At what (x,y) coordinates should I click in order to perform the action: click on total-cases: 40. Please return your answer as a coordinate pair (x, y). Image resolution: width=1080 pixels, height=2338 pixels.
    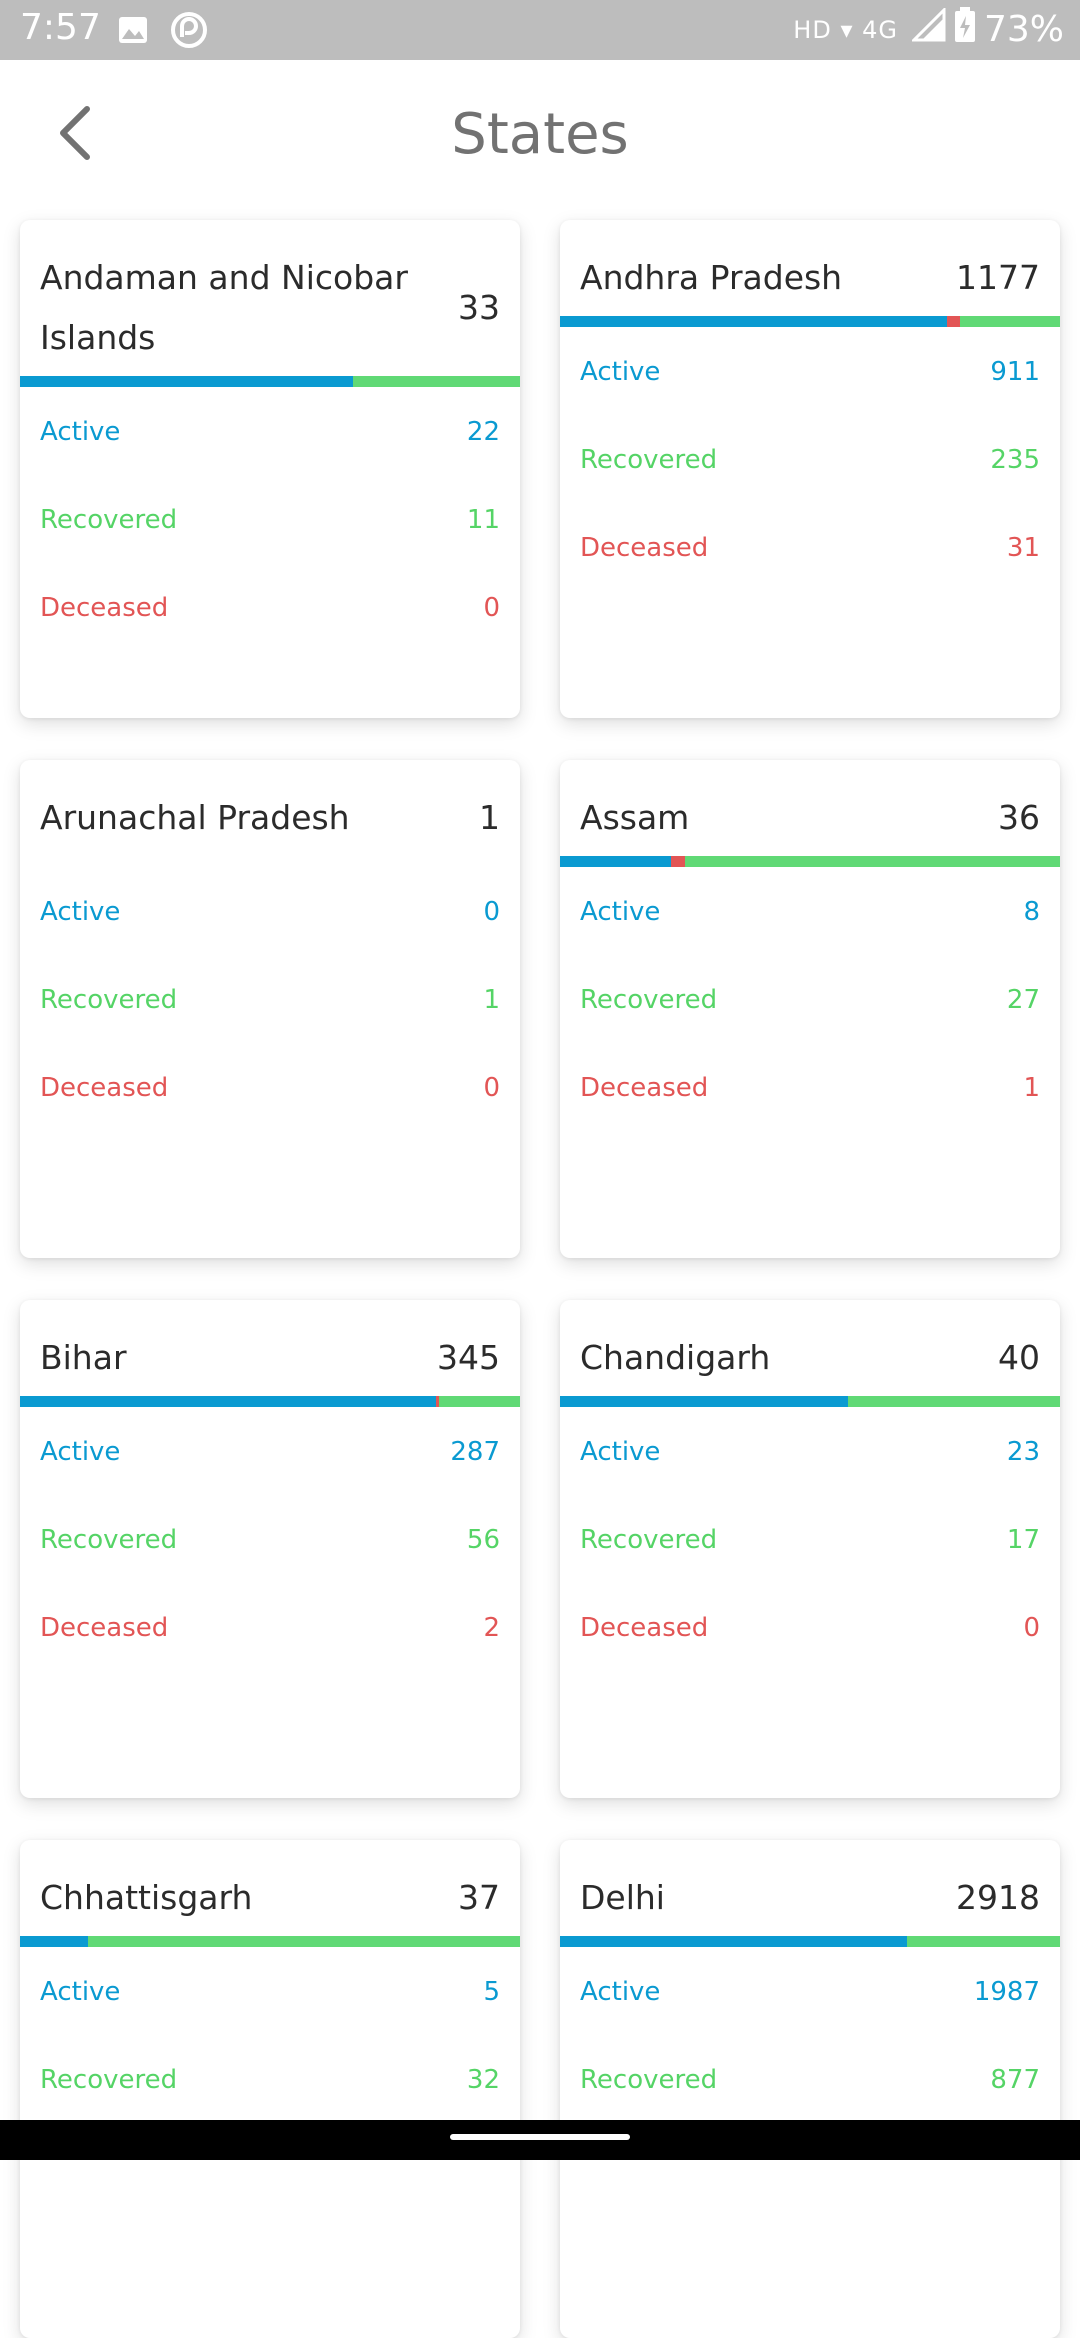
    Looking at the image, I should click on (1019, 1357).